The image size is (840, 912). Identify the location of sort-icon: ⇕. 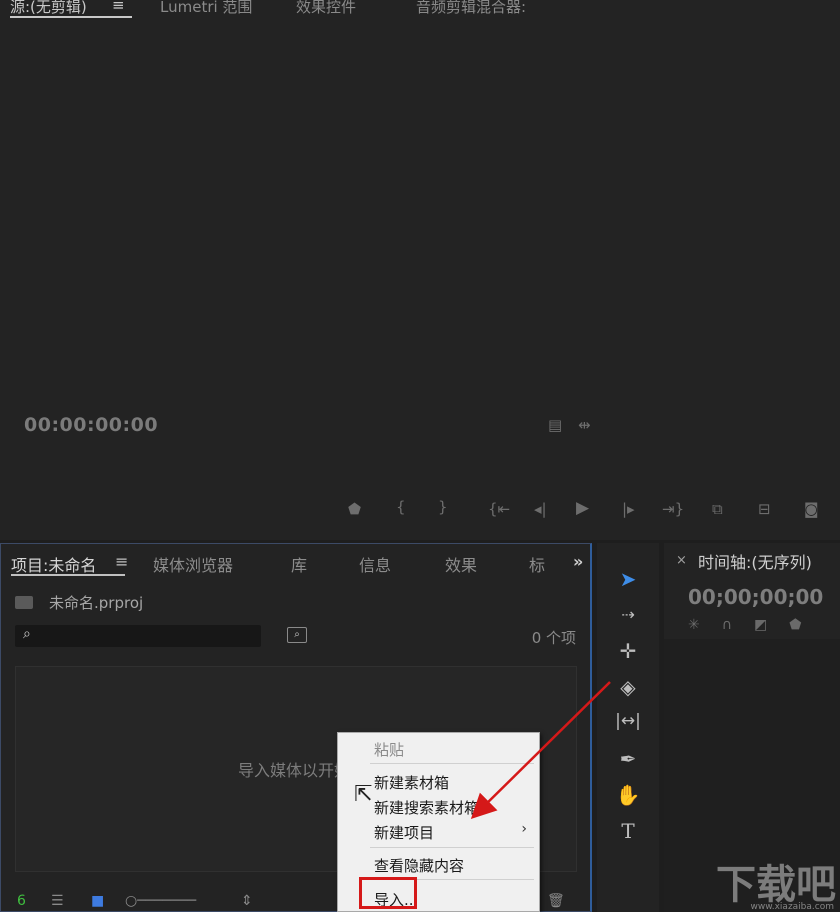
(247, 901).